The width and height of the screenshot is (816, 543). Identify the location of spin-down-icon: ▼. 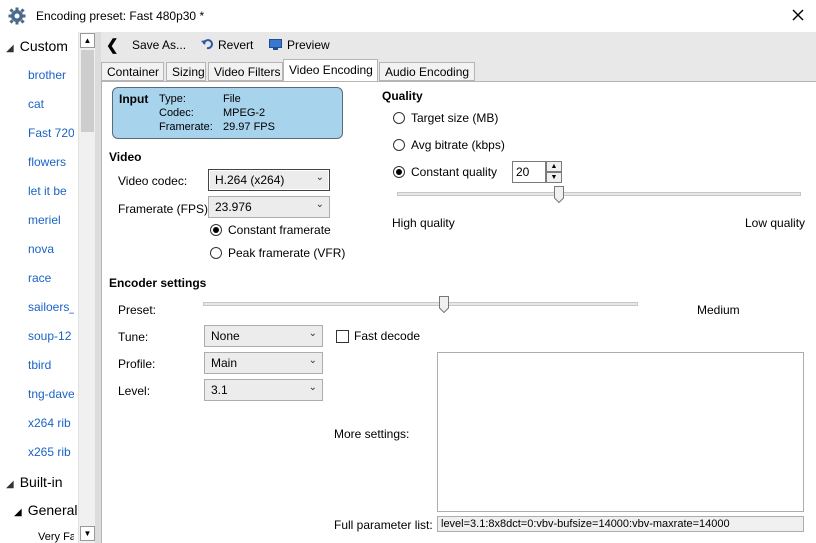
(554, 177).